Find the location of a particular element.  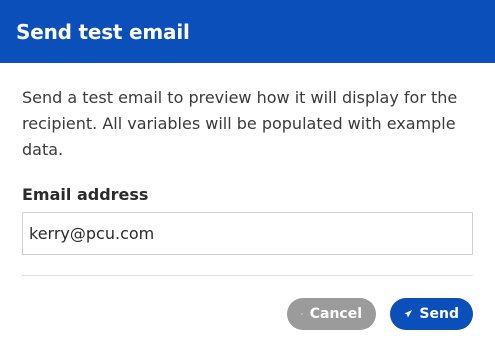

dialog-footer: Cancel Send is located at coordinates (380, 314).